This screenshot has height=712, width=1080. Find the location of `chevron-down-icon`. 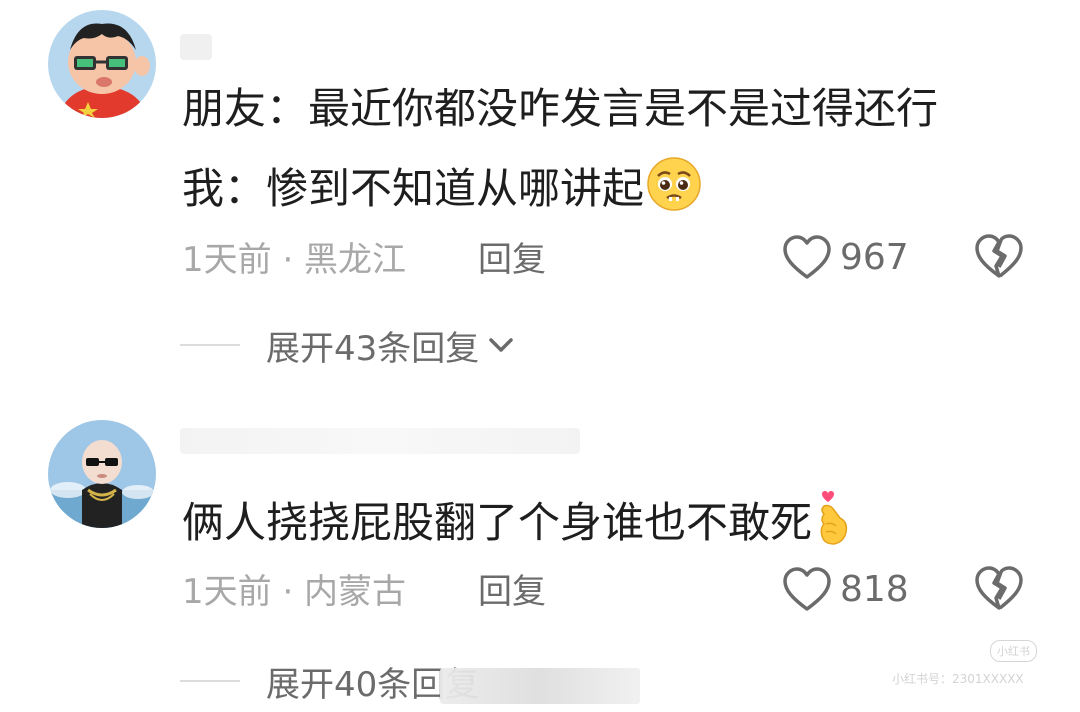

chevron-down-icon is located at coordinates (501, 345).